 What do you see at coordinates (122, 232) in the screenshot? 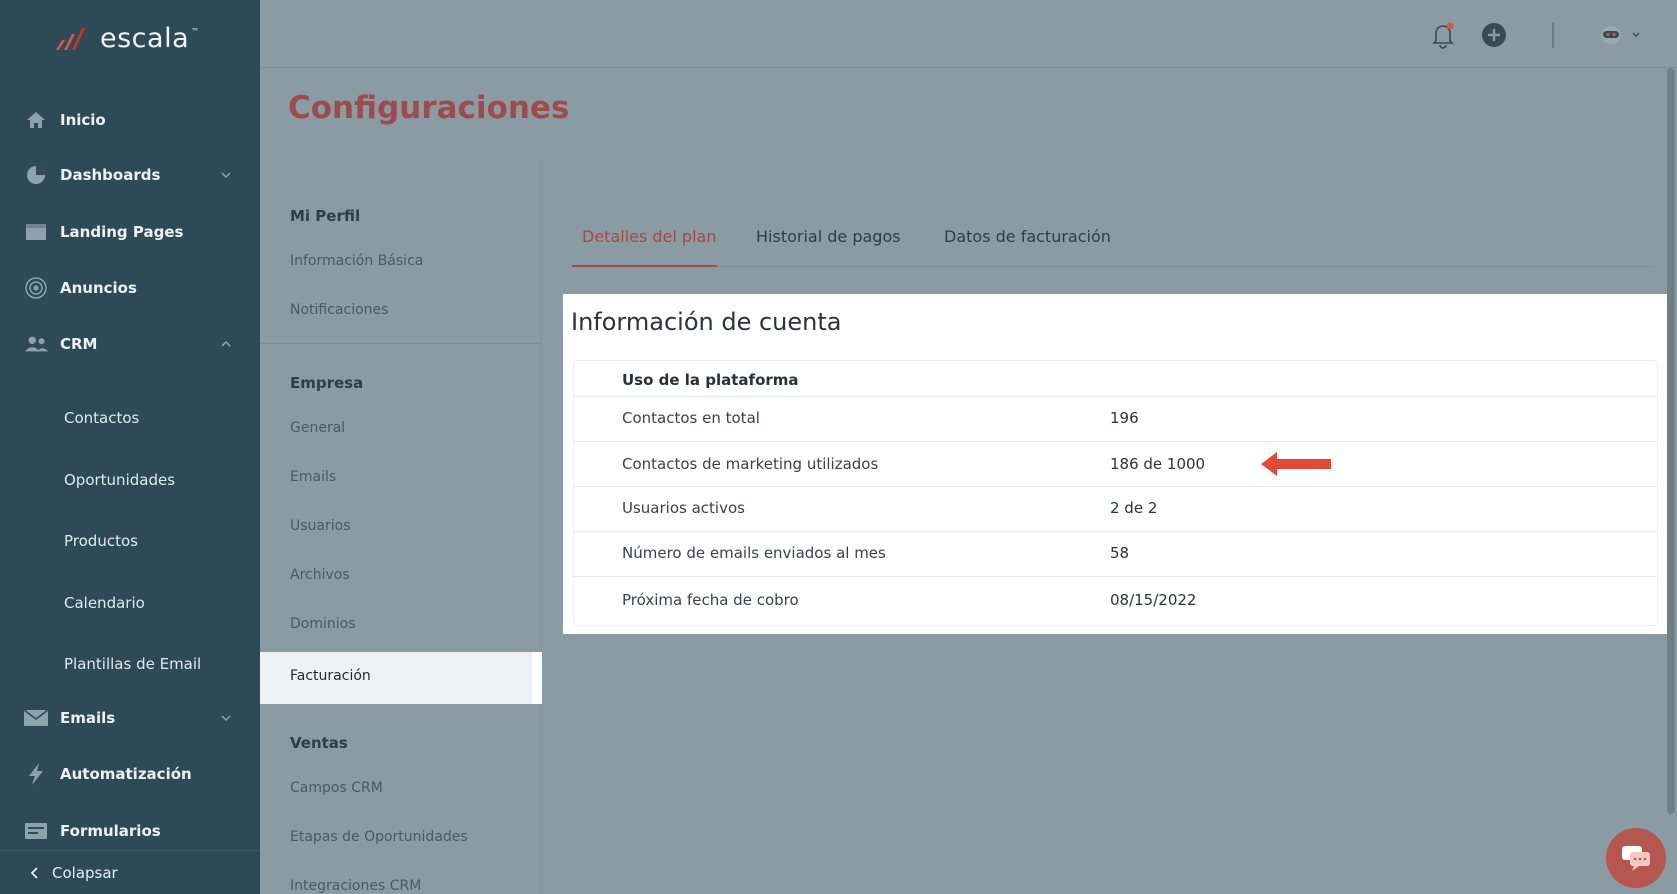
I see `sidebar-item-label: Landing Pages` at bounding box center [122, 232].